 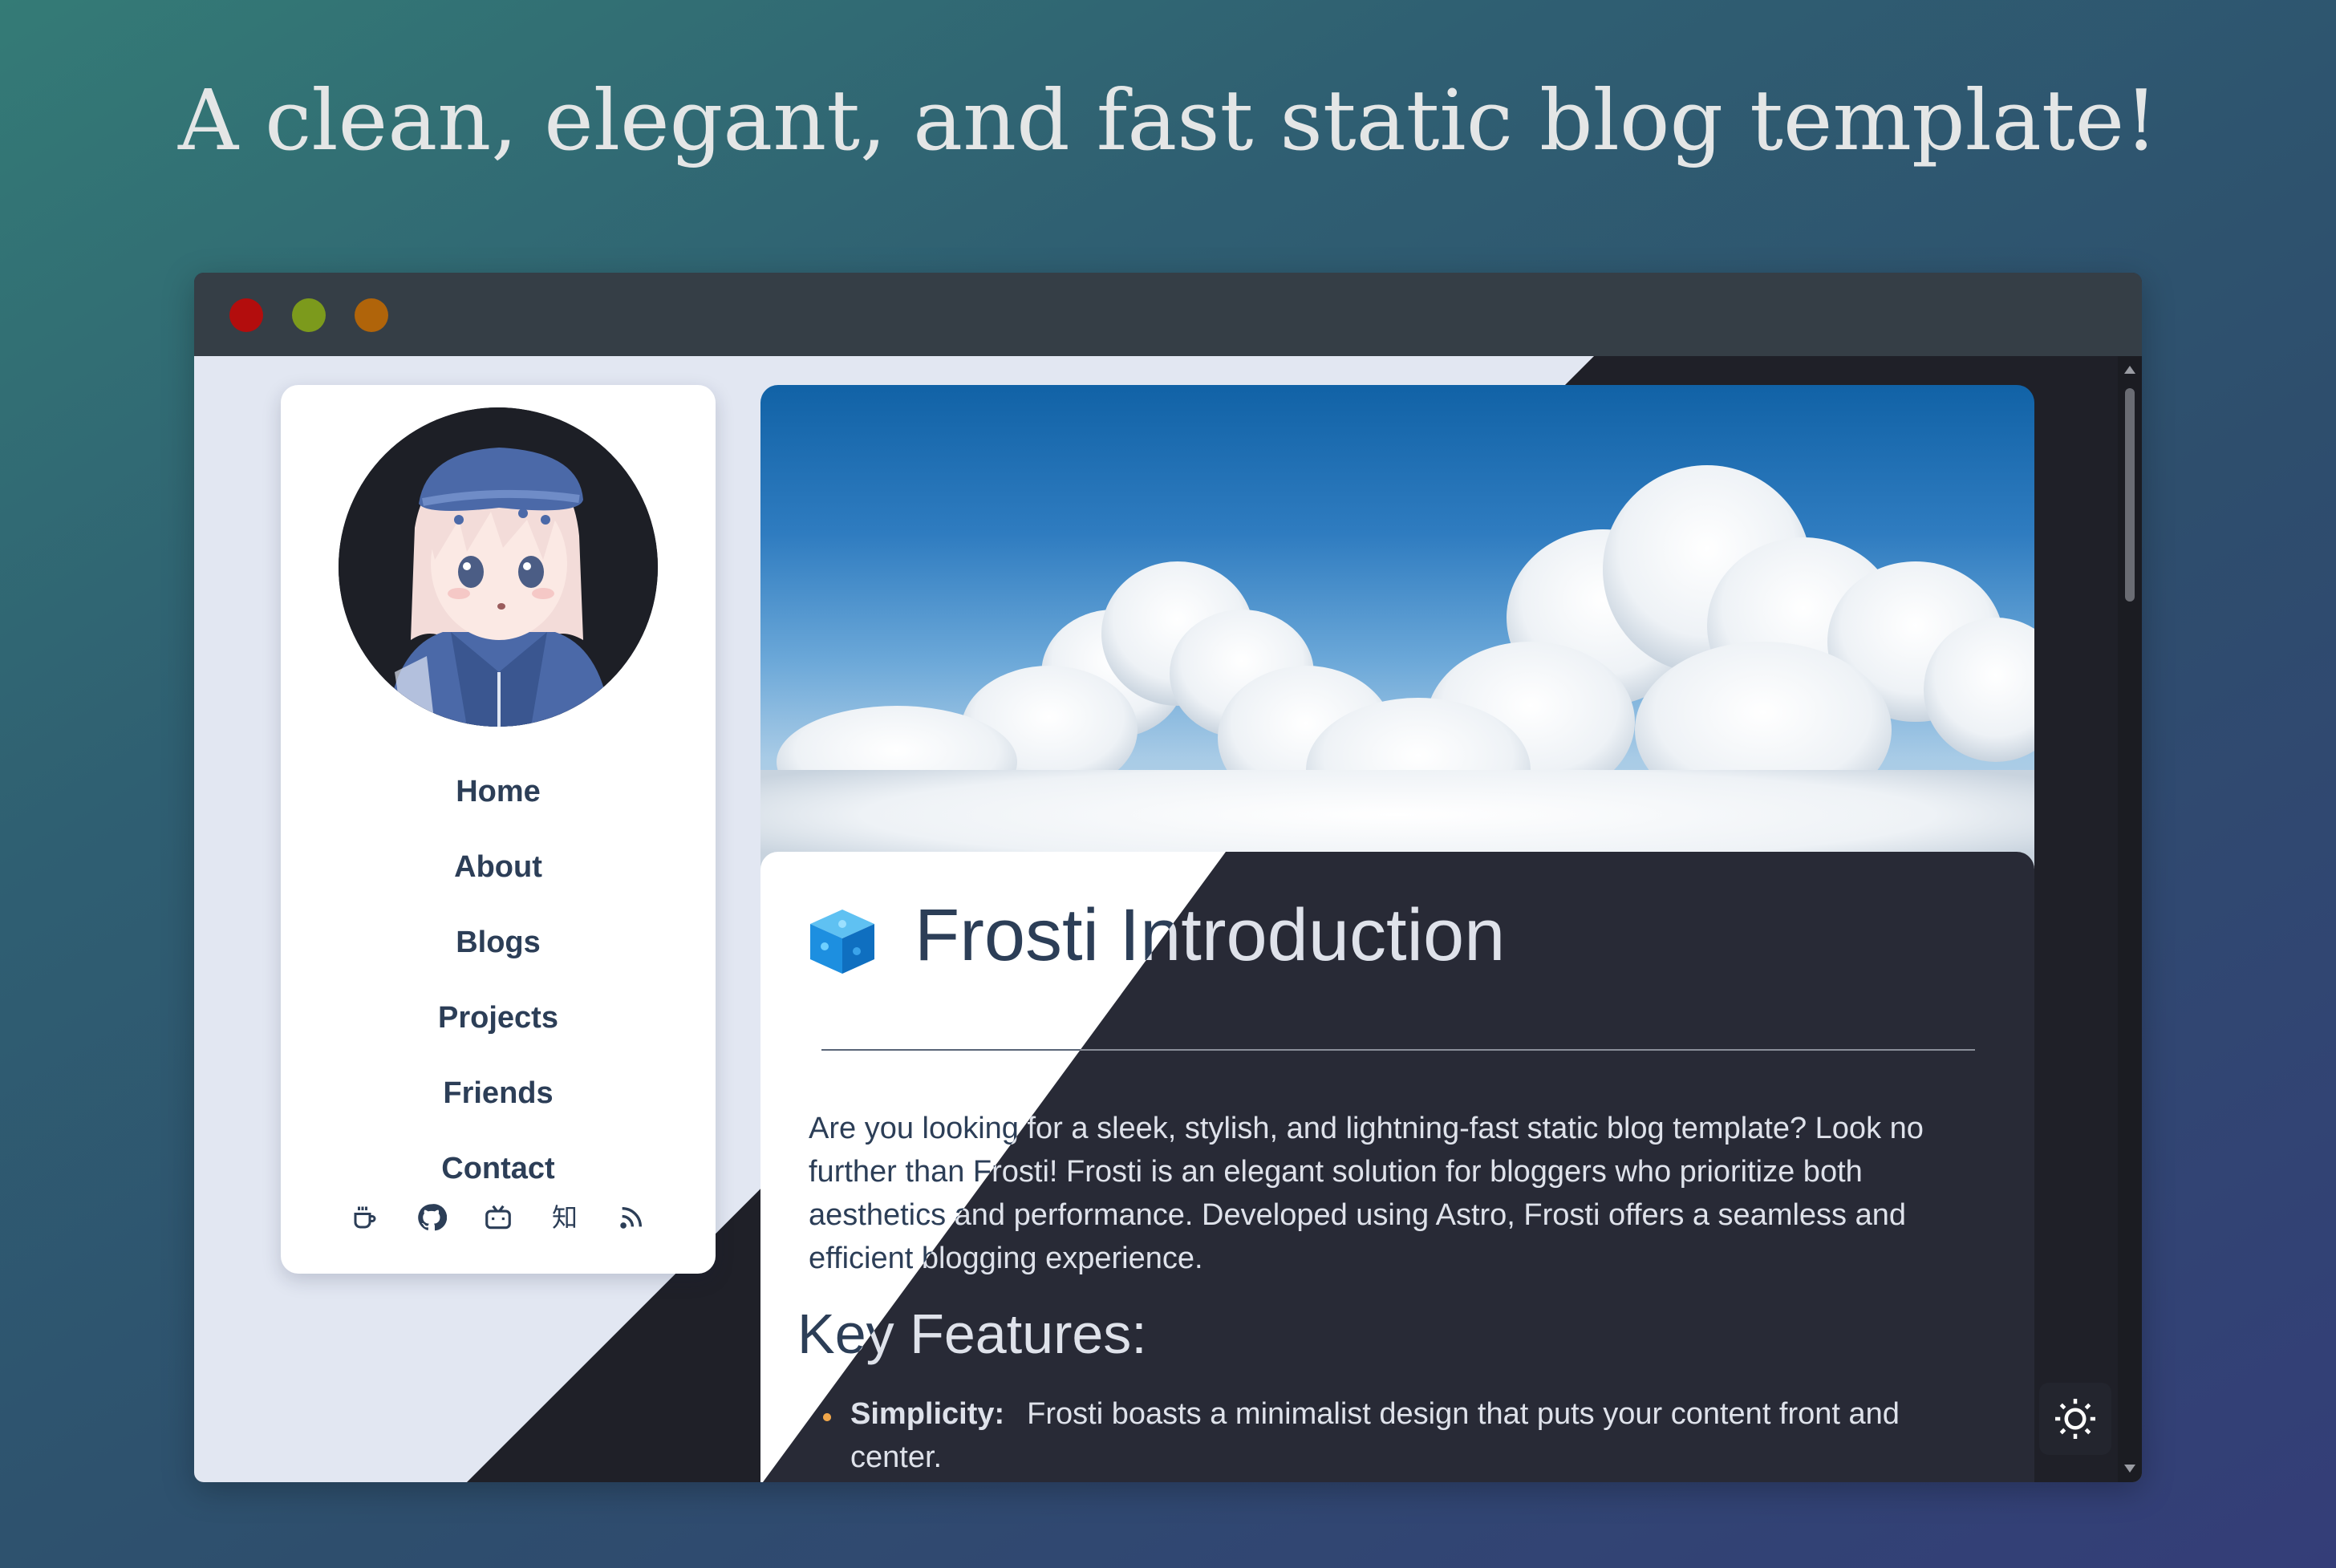 I want to click on nav-projects: Projects, so click(x=499, y=1018).